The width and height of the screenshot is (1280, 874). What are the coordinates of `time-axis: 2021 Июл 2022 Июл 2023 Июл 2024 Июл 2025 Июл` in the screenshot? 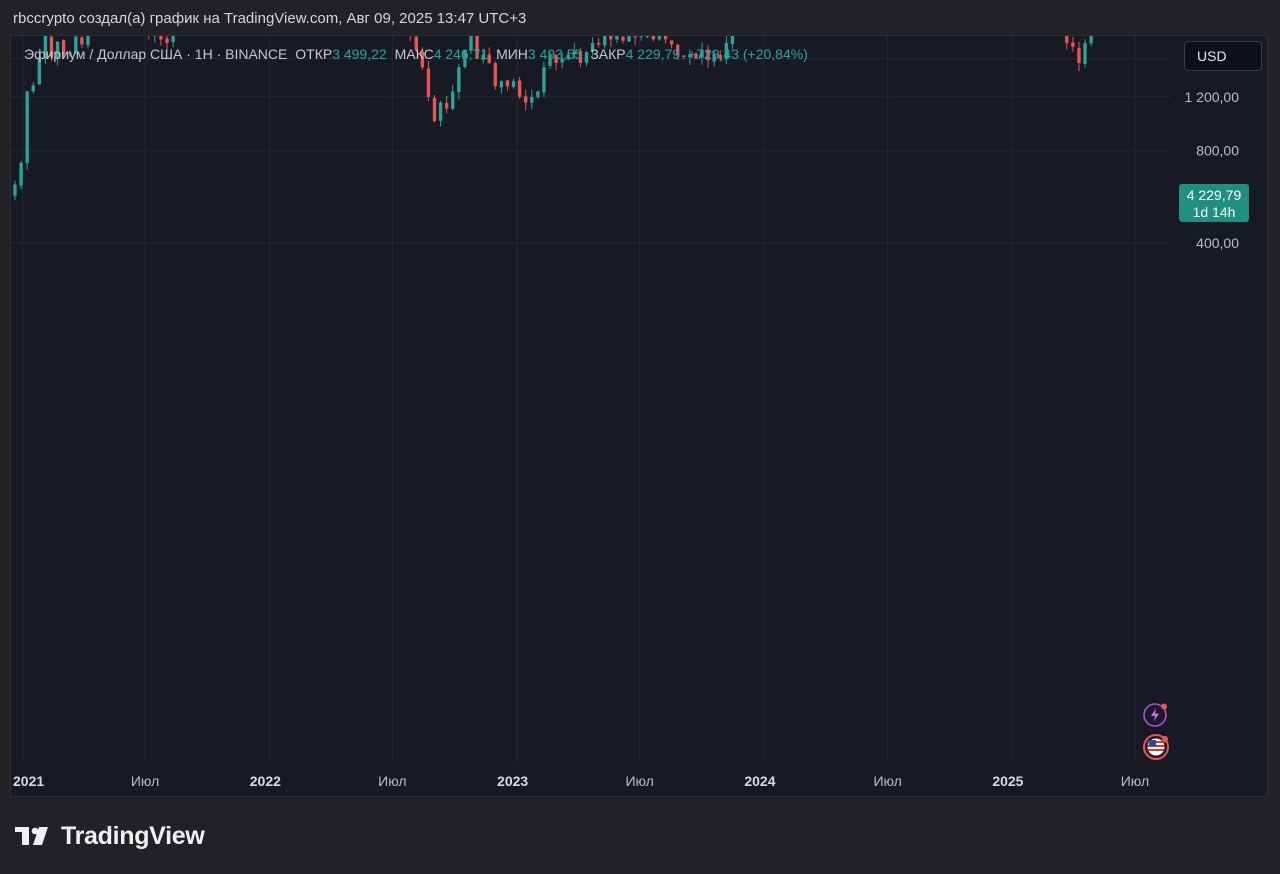 It's located at (581, 781).